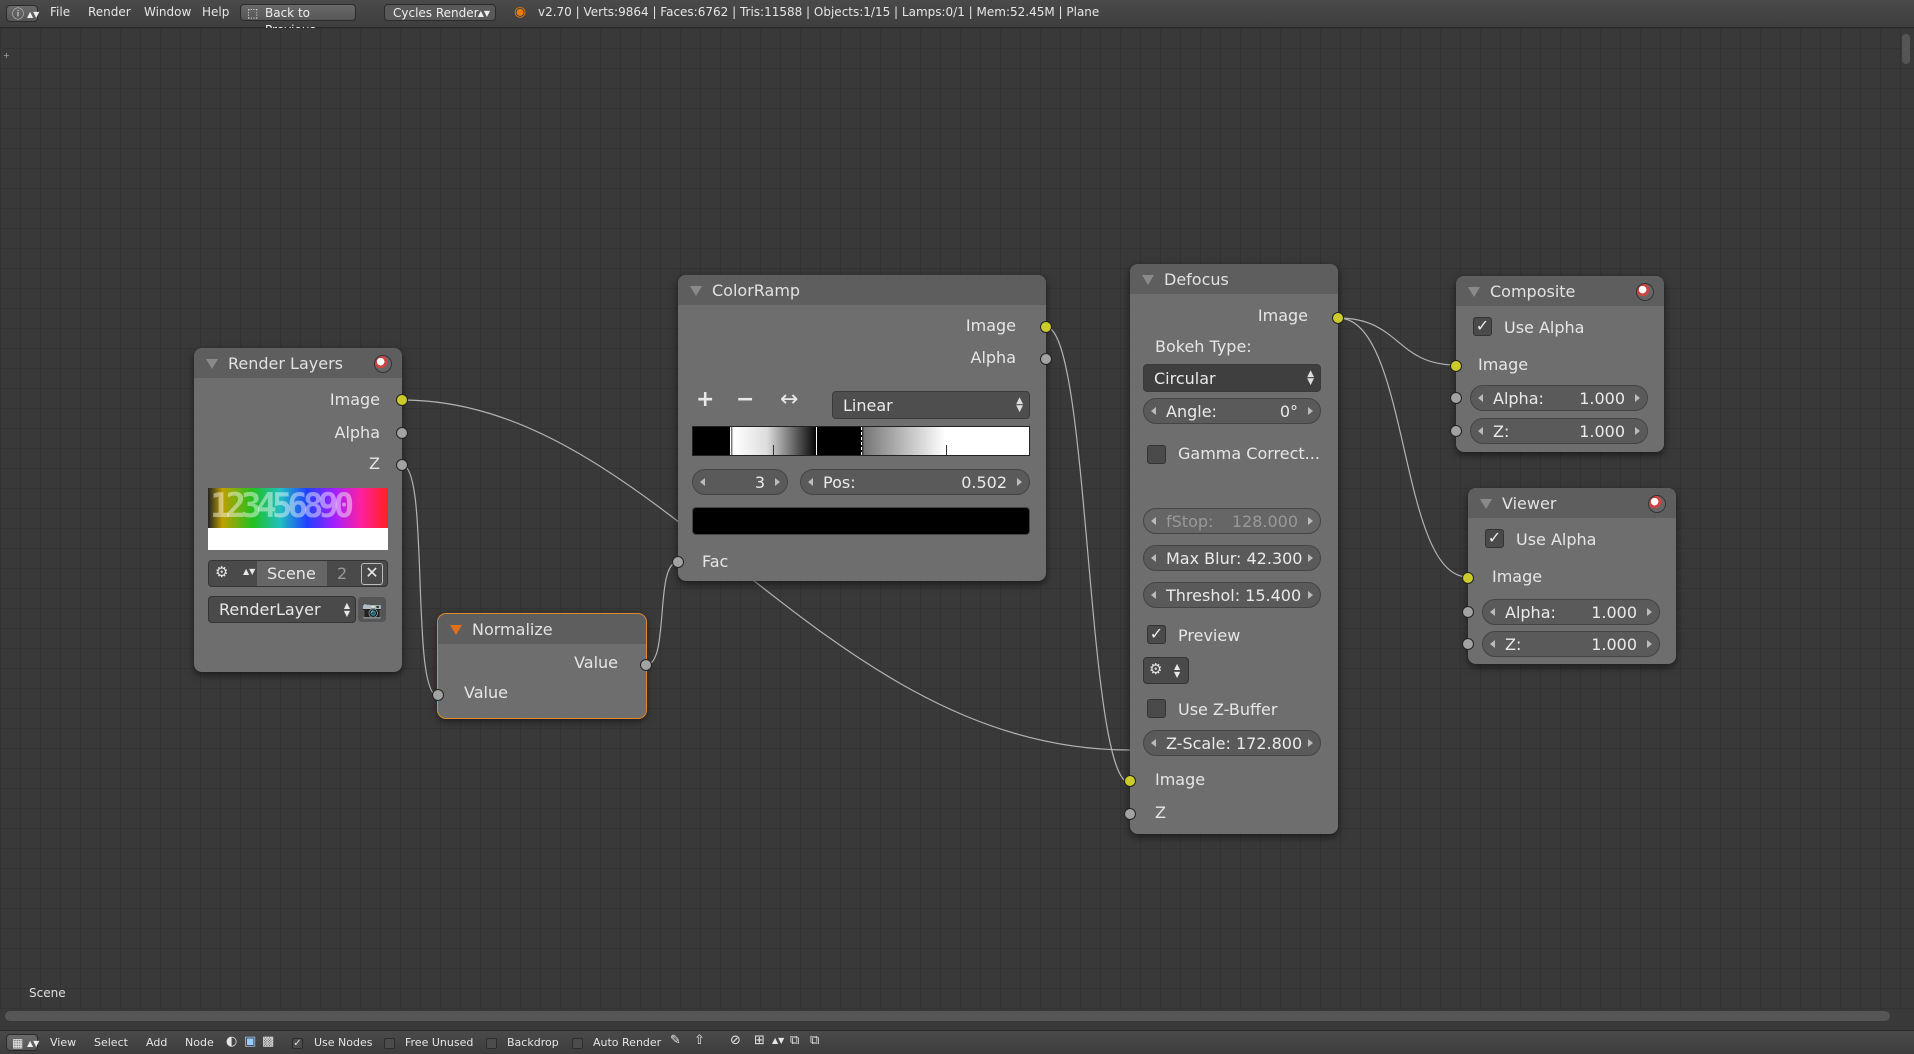 This screenshot has width=1914, height=1054. I want to click on fstop-field: fStop: 128.000, so click(1232, 521).